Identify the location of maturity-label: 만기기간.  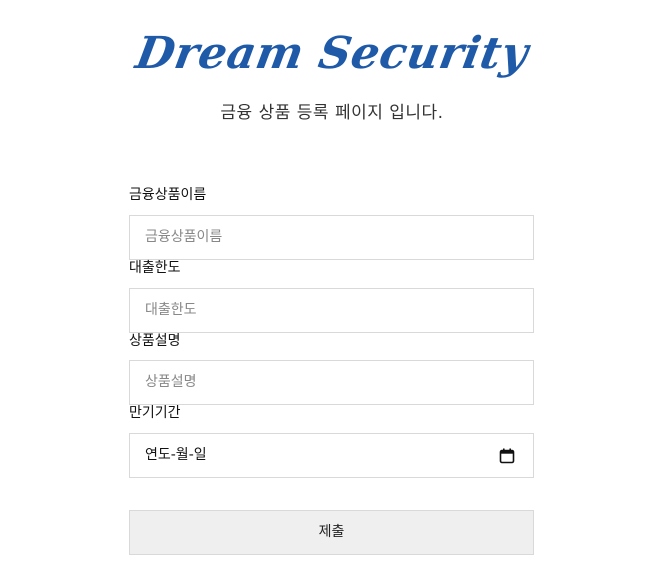
(155, 413).